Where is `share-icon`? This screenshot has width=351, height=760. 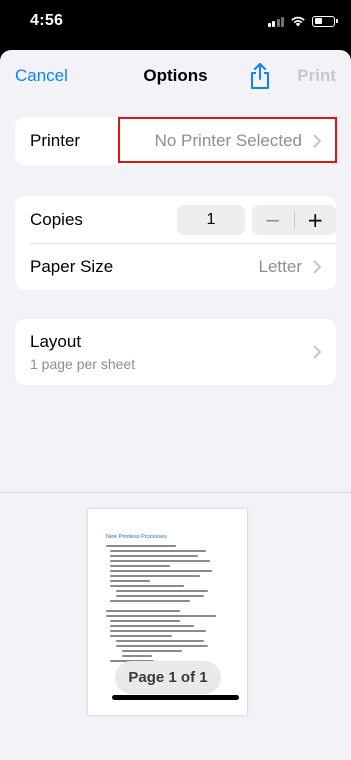 share-icon is located at coordinates (260, 76).